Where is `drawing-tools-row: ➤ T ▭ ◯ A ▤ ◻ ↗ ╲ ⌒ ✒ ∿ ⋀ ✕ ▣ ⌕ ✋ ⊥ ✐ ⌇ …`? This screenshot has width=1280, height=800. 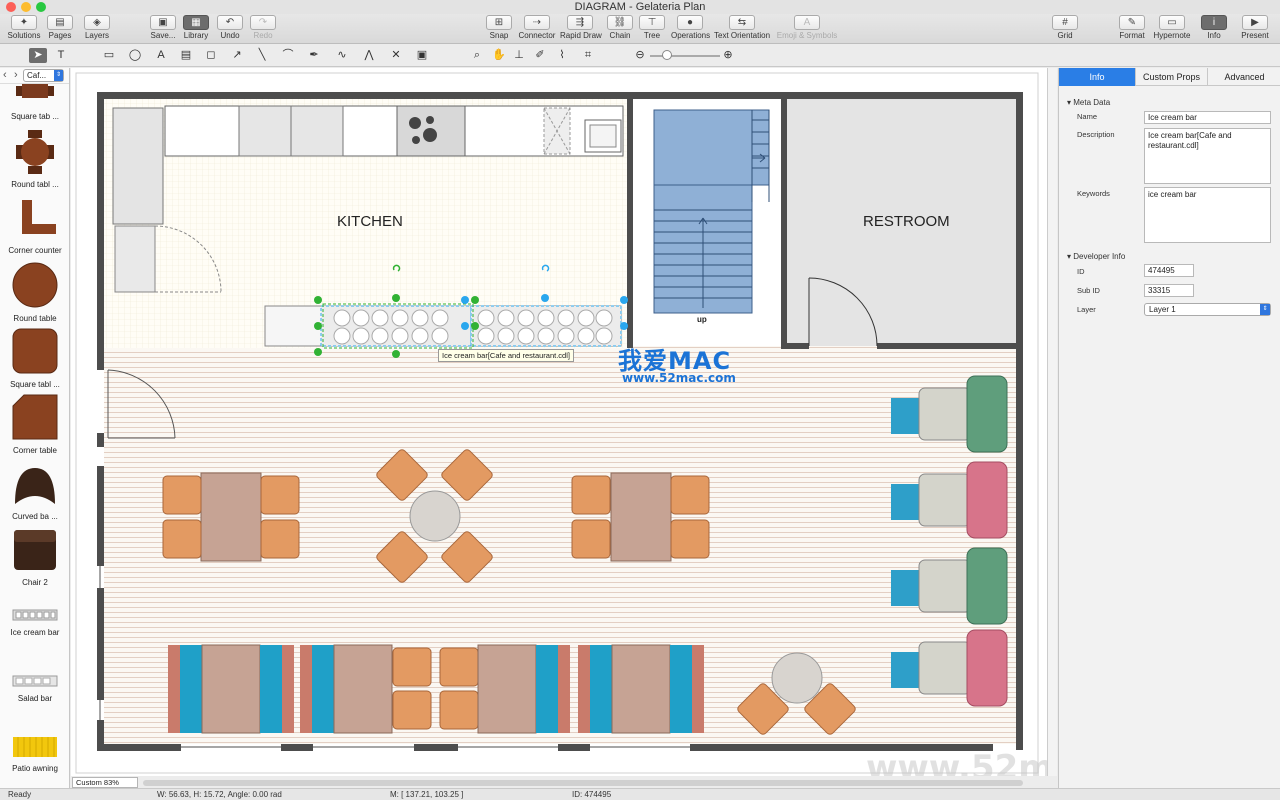 drawing-tools-row: ➤ T ▭ ◯ A ▤ ◻ ↗ ╲ ⌒ ✒ ∿ ⋀ ✕ ▣ ⌕ ✋ ⊥ ✐ ⌇ … is located at coordinates (640, 56).